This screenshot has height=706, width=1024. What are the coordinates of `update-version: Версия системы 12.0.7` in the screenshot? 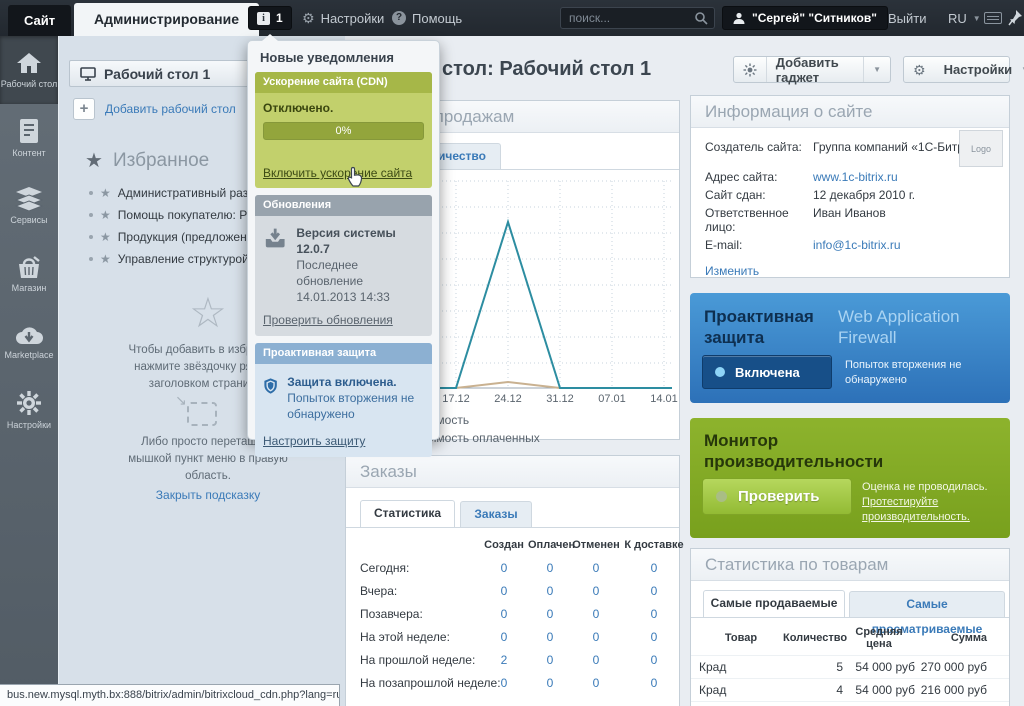 It's located at (346, 241).